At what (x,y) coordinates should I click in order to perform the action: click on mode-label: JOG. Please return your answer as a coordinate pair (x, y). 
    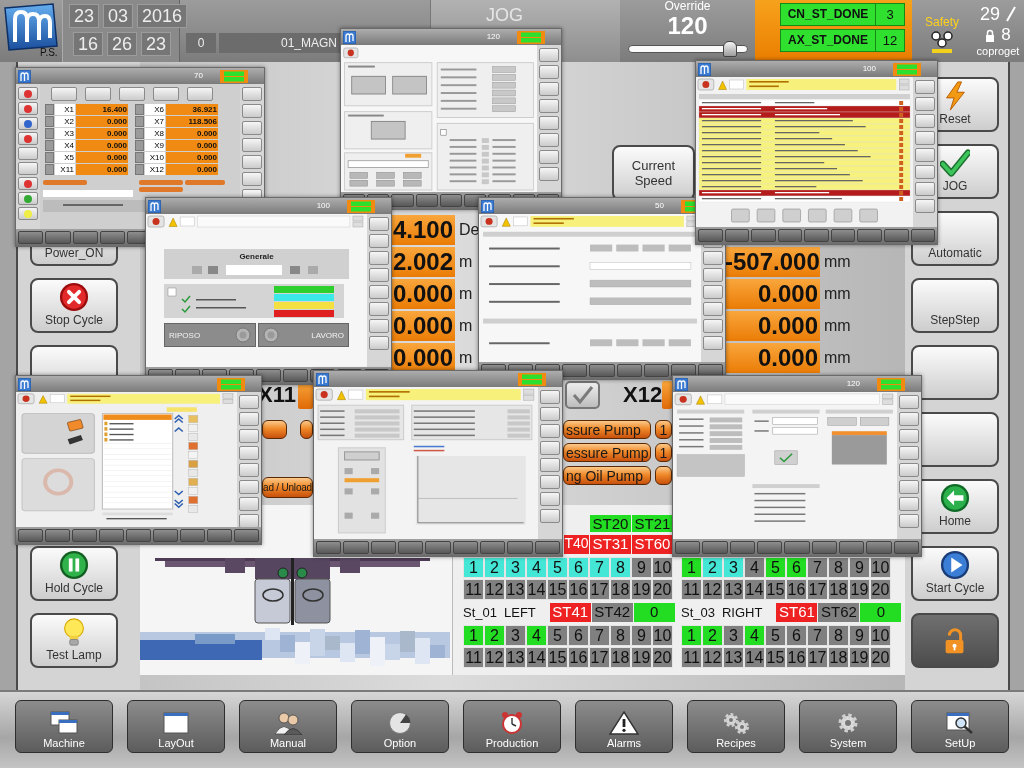
    Looking at the image, I should click on (504, 15).